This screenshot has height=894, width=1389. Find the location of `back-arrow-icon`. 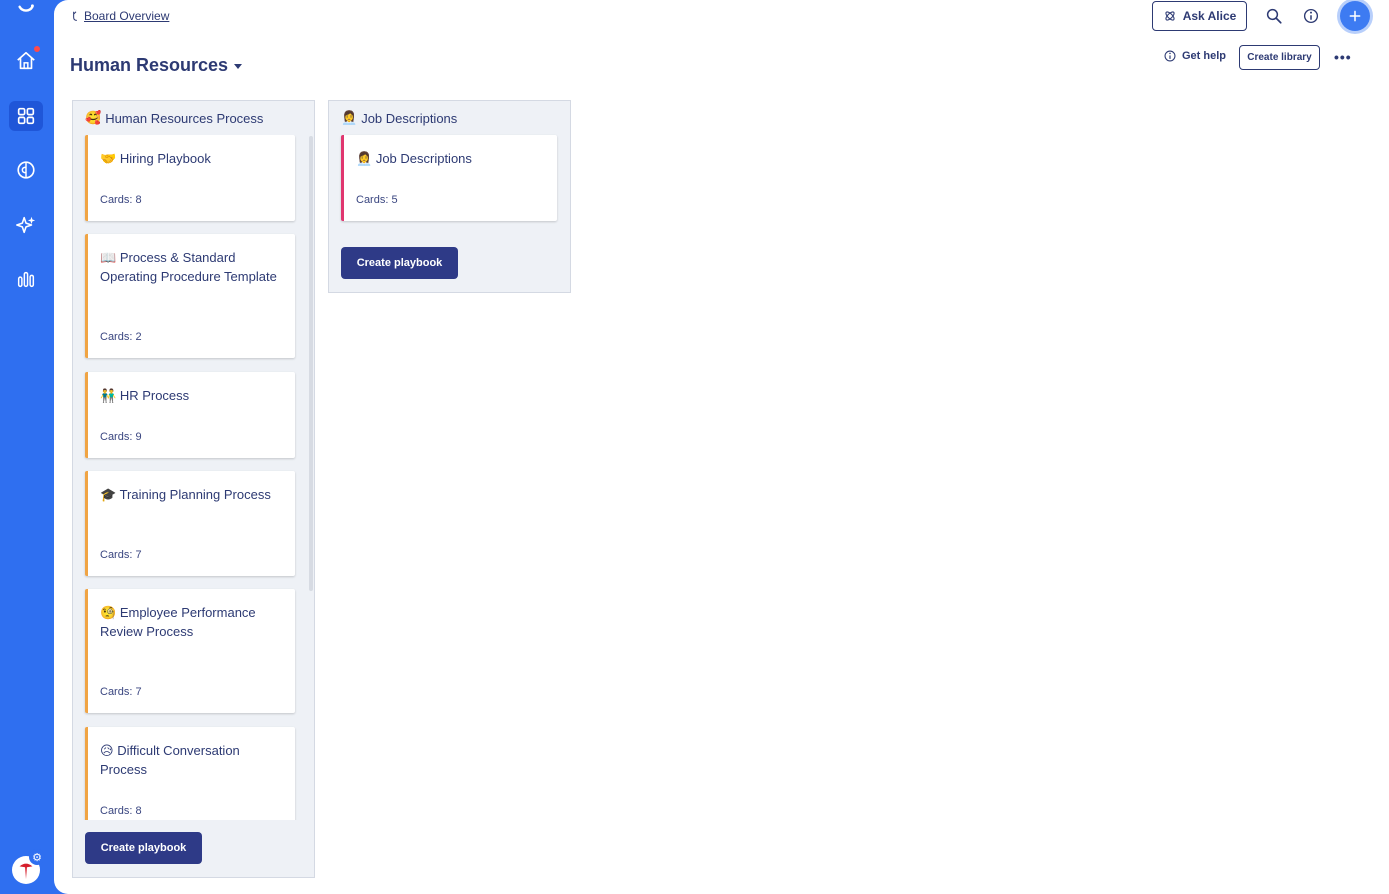

back-arrow-icon is located at coordinates (75, 15).